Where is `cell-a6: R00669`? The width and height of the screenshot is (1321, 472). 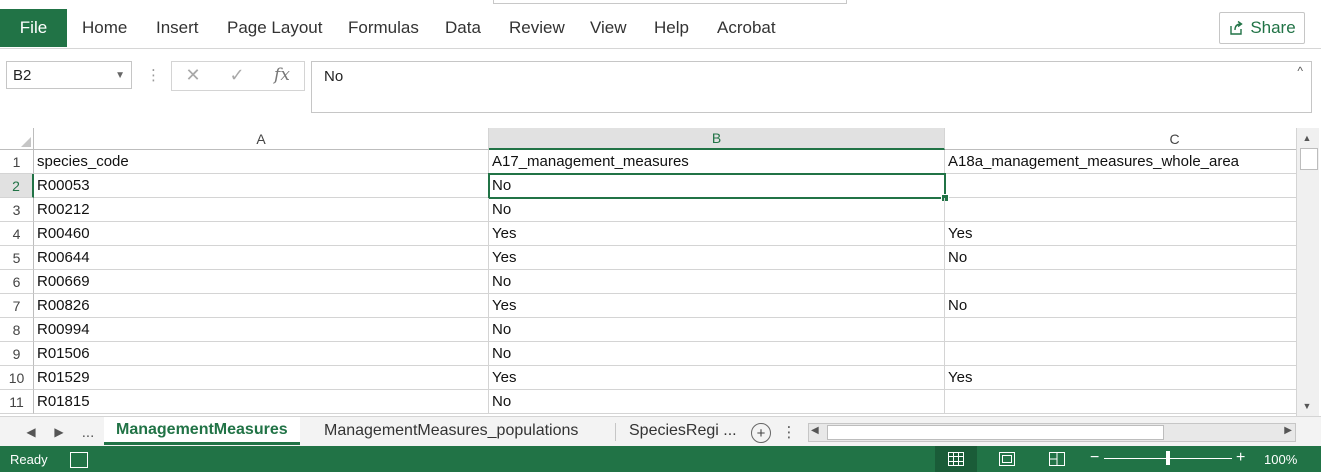 cell-a6: R00669 is located at coordinates (261, 282).